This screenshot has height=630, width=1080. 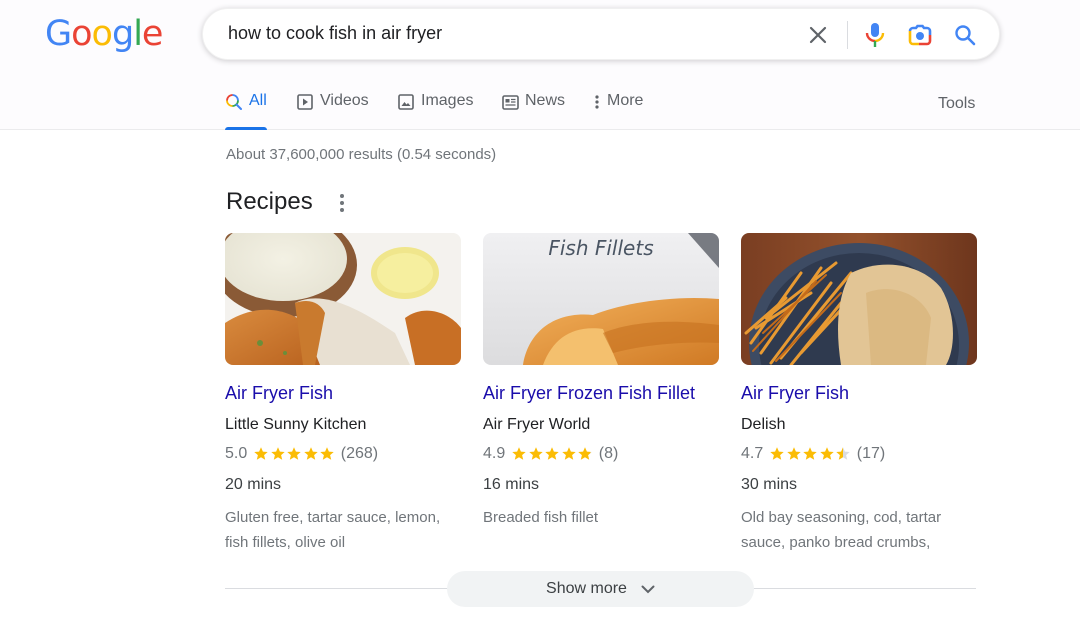 What do you see at coordinates (305, 102) in the screenshot?
I see `video-icon` at bounding box center [305, 102].